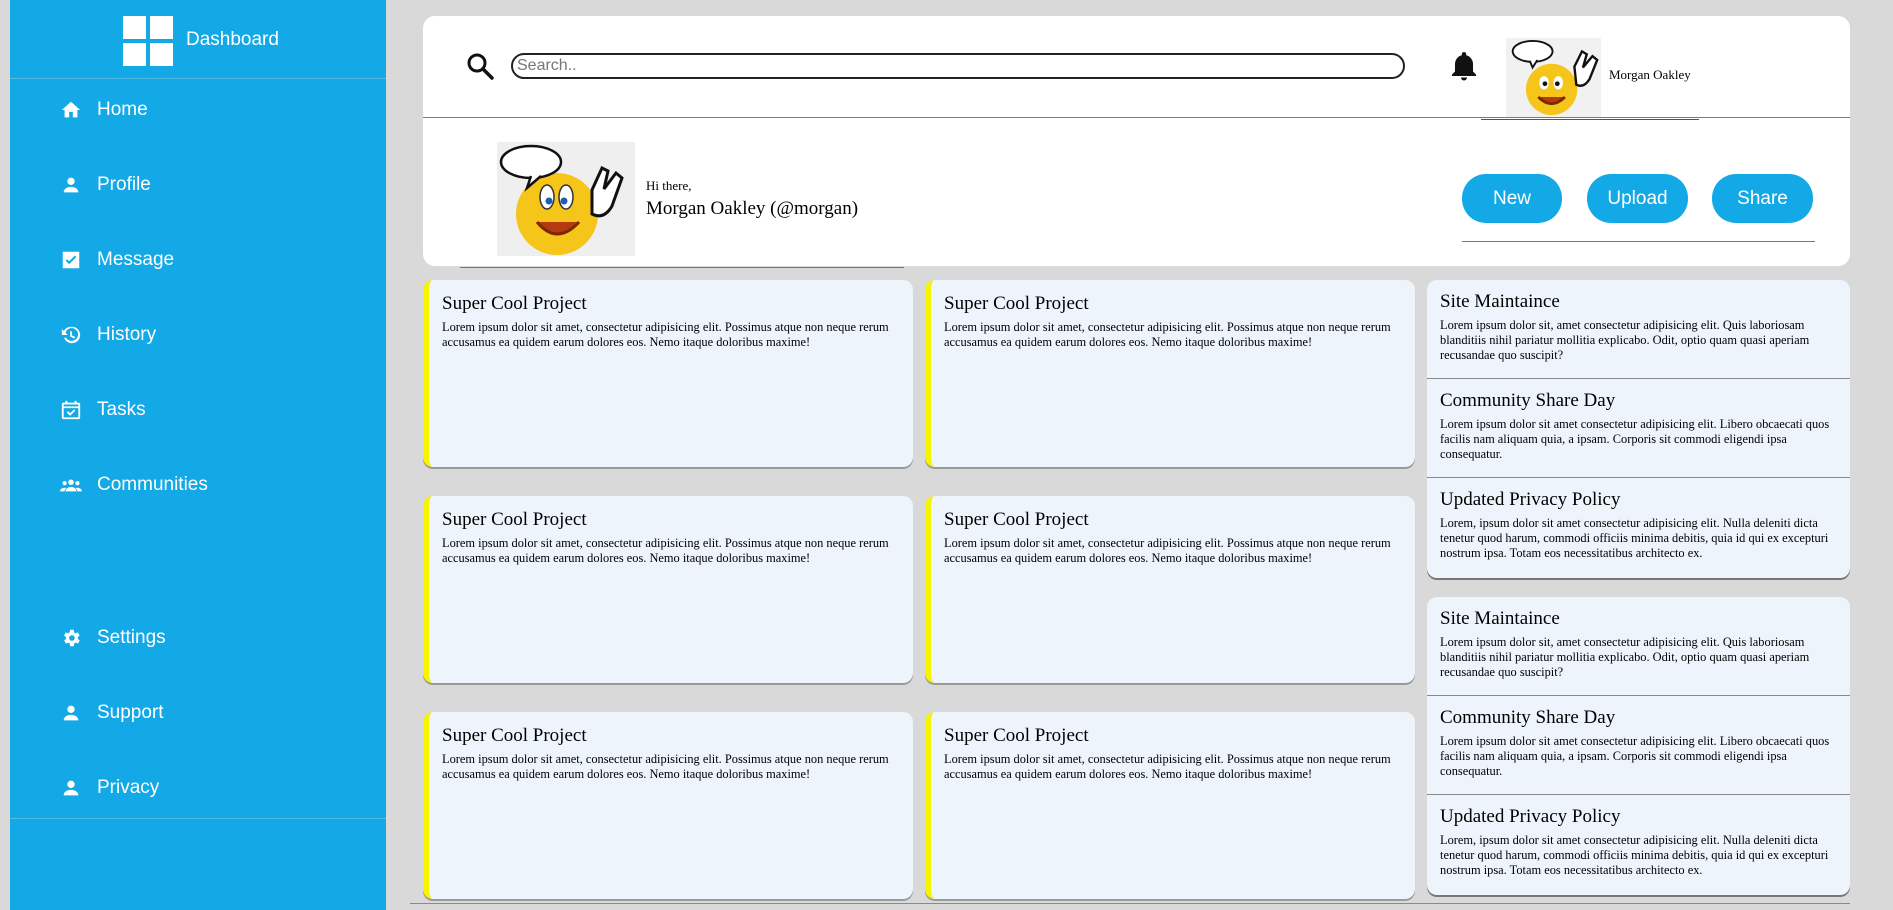  Describe the element at coordinates (1637, 198) in the screenshot. I see `upload-button: Upload` at that location.